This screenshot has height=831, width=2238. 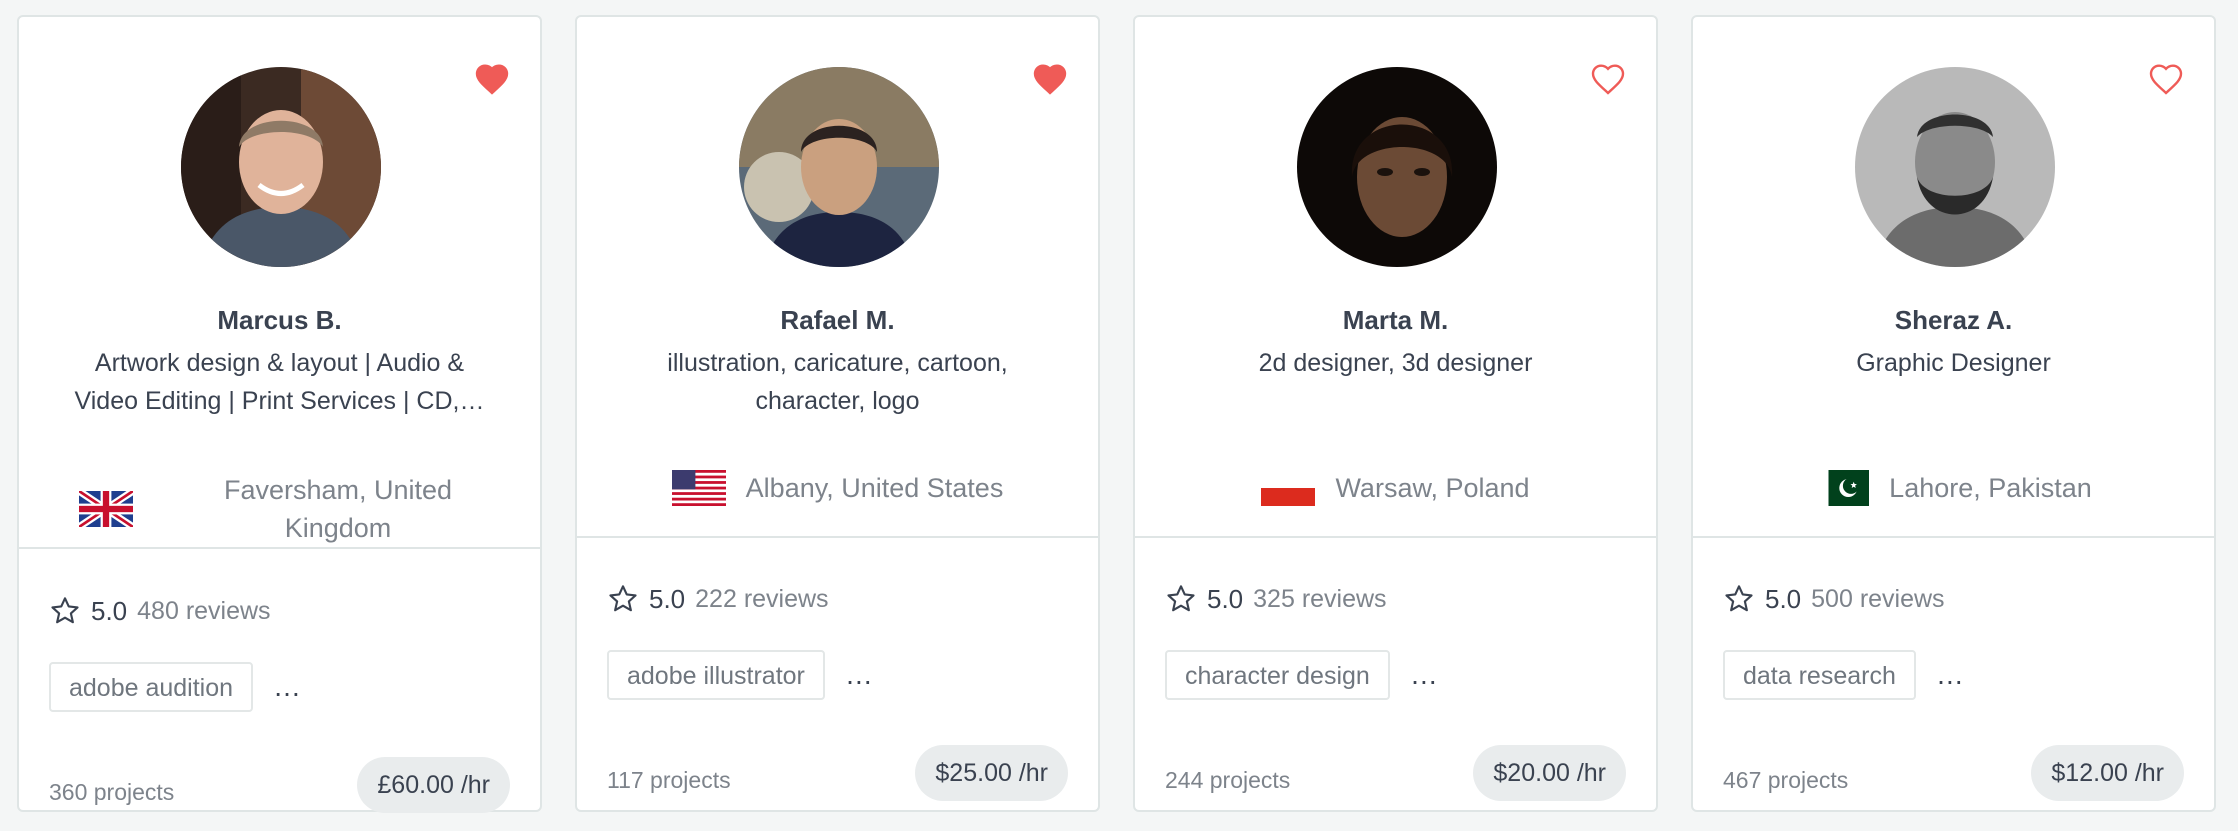 What do you see at coordinates (1549, 773) in the screenshot?
I see `hourly-rate: $20.00 /hr` at bounding box center [1549, 773].